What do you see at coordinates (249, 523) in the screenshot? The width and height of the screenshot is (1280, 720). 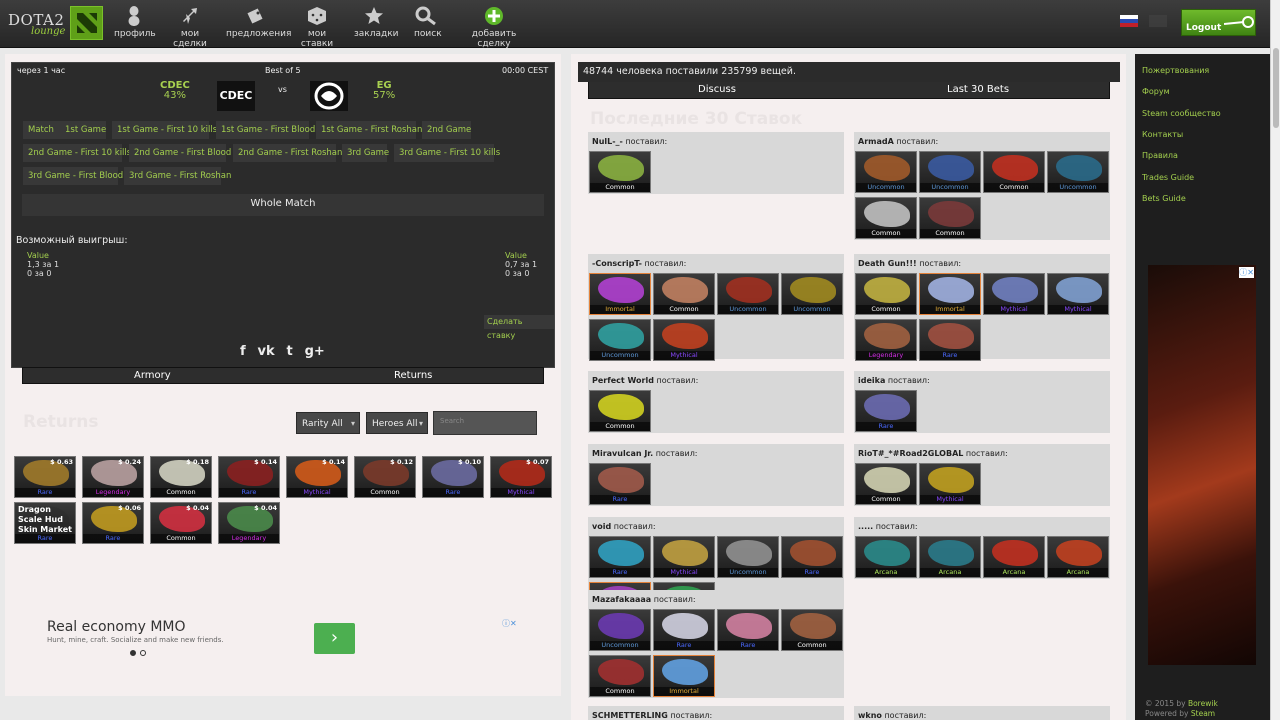 I see `return-item: $ 0.04 Legendary` at bounding box center [249, 523].